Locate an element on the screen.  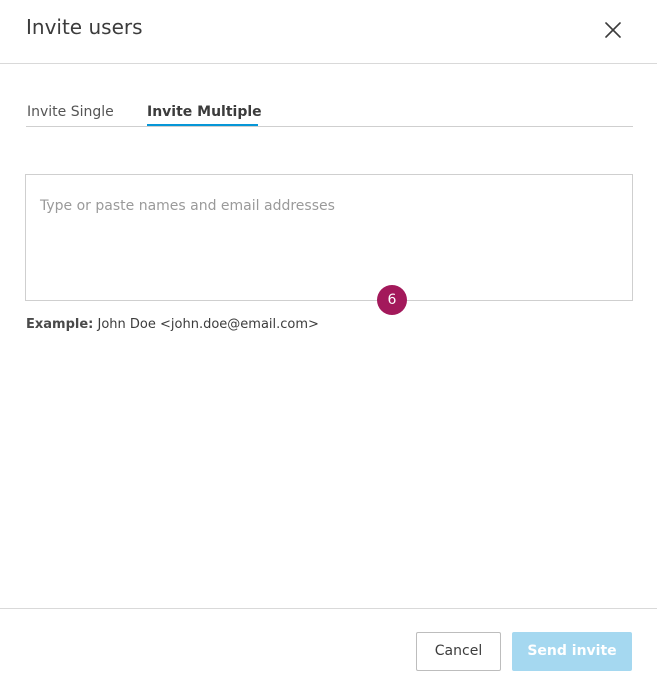
invite-tabs: Invite Single Invite Multiple is located at coordinates (329, 112).